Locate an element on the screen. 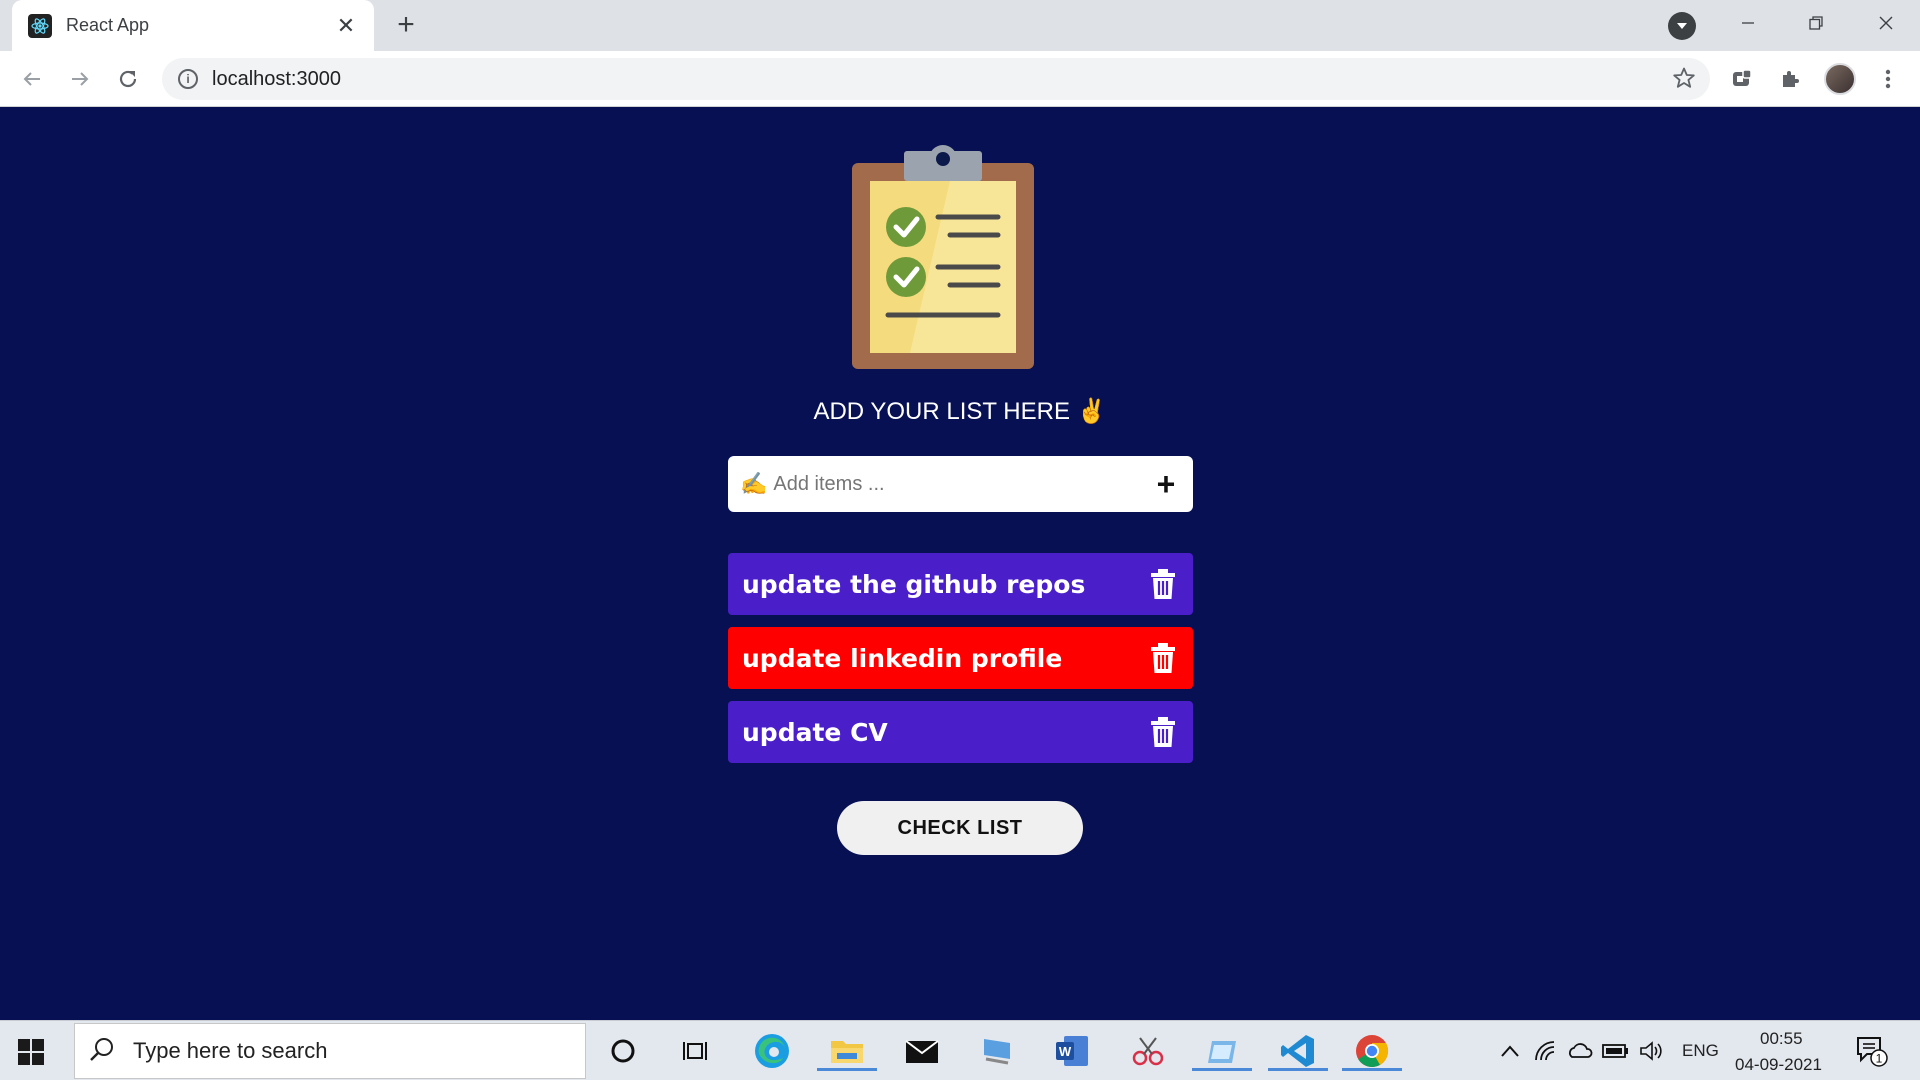 The width and height of the screenshot is (1920, 1080). add-item-box: ✍ + is located at coordinates (960, 484).